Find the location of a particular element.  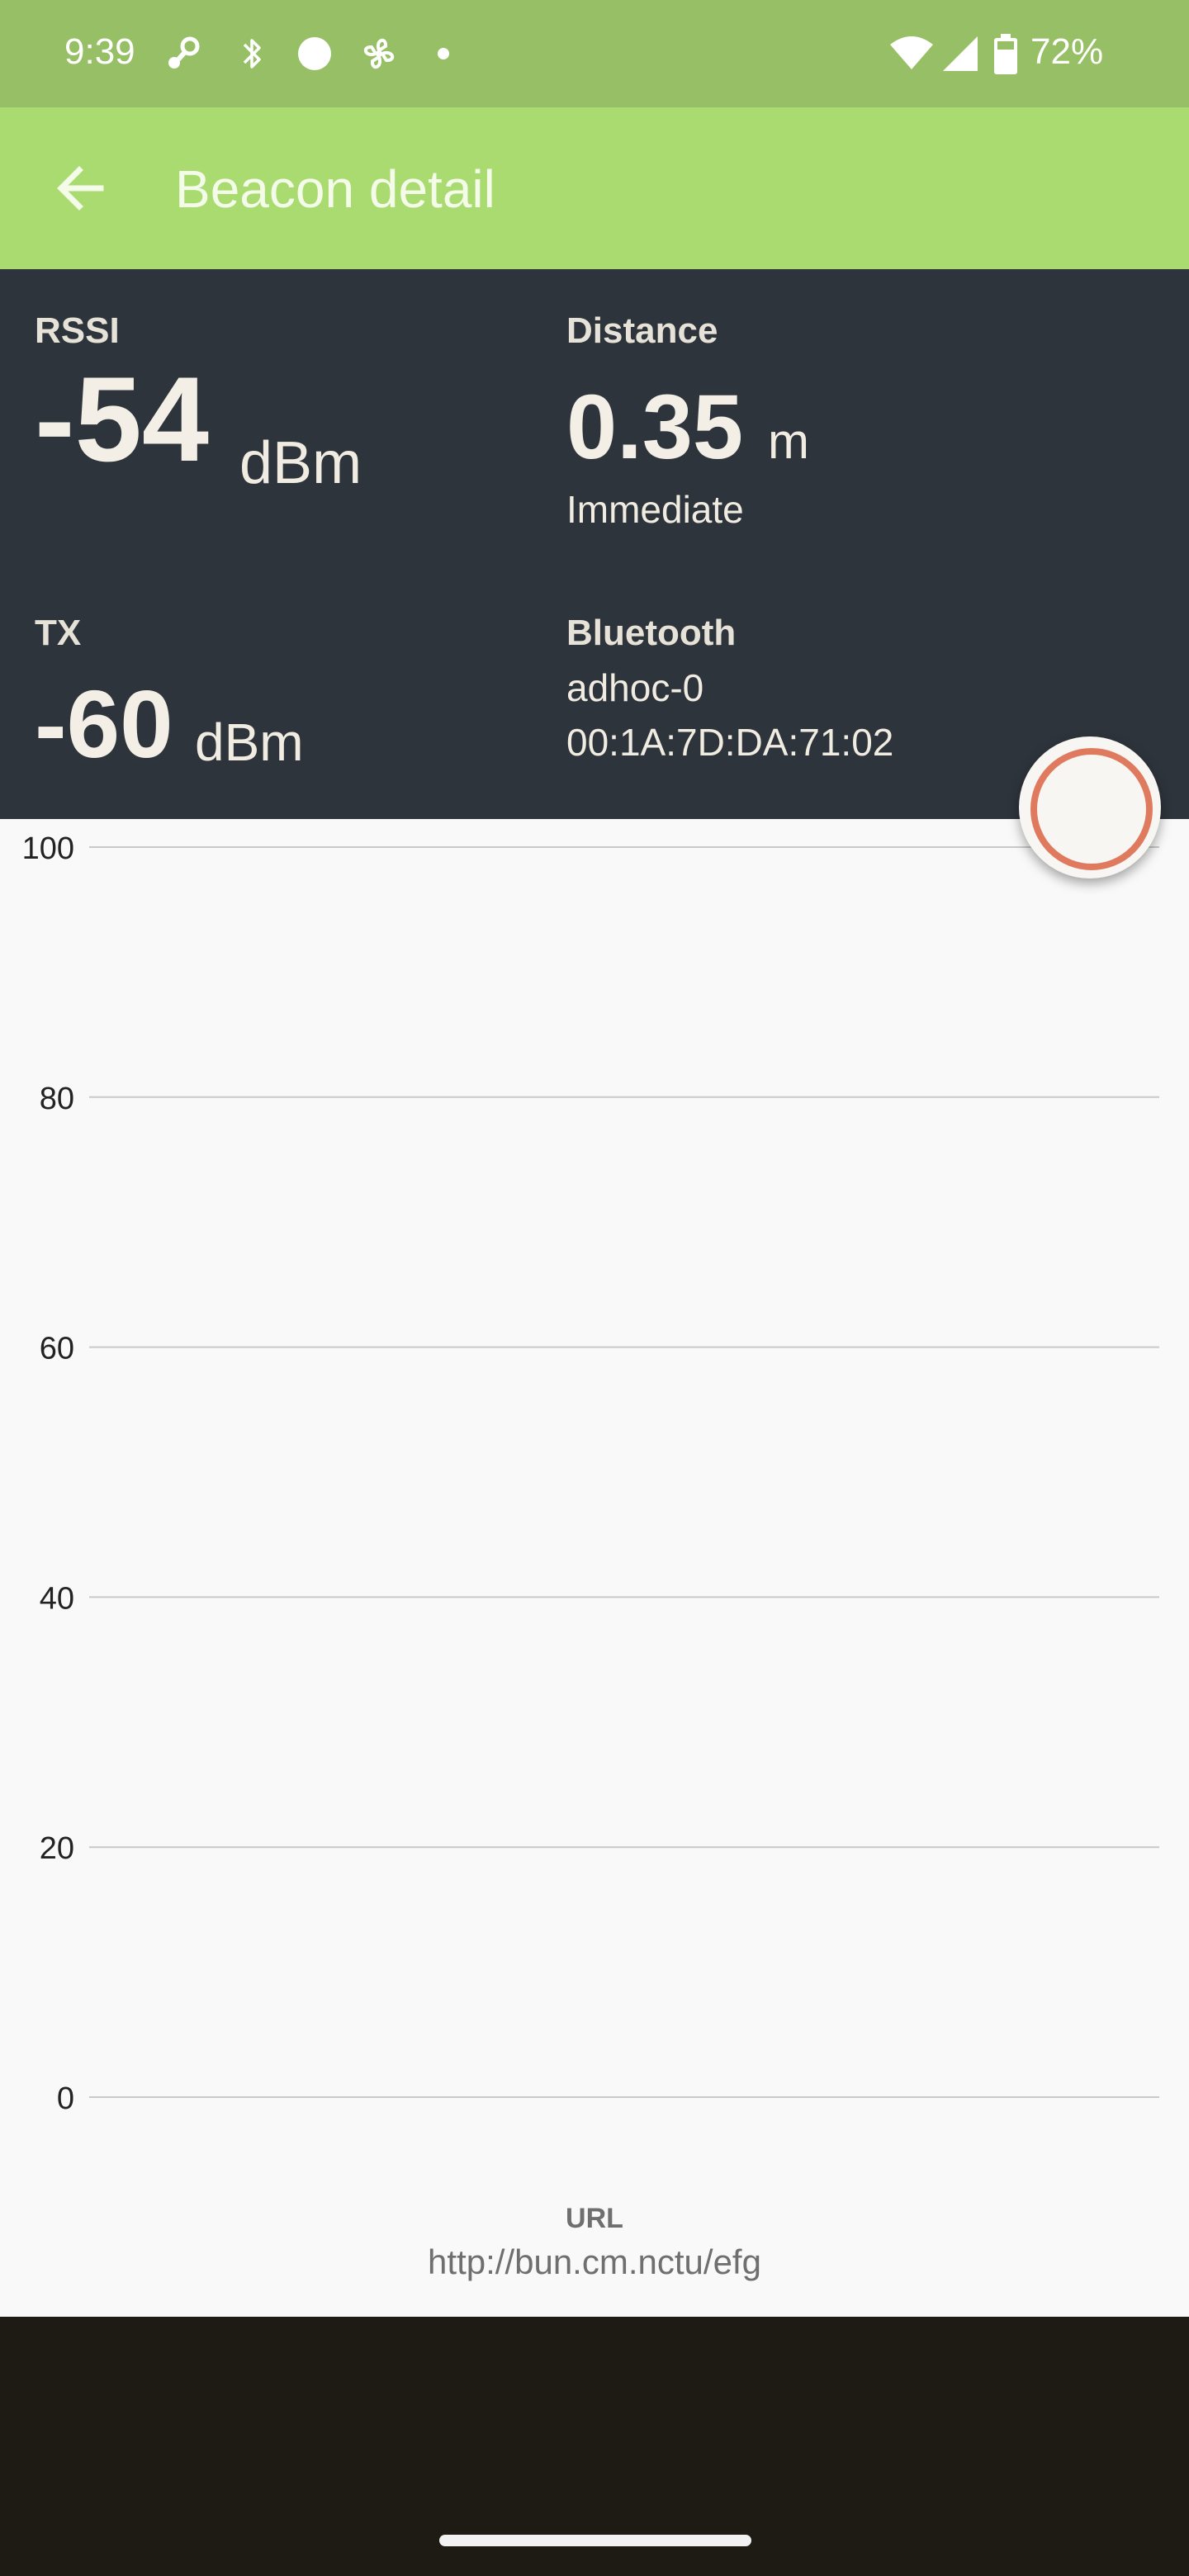

home-gesture-handle is located at coordinates (595, 2540).